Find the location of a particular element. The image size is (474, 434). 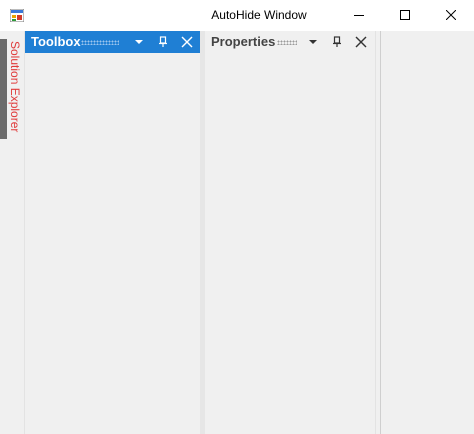

close-window-button is located at coordinates (451, 15).